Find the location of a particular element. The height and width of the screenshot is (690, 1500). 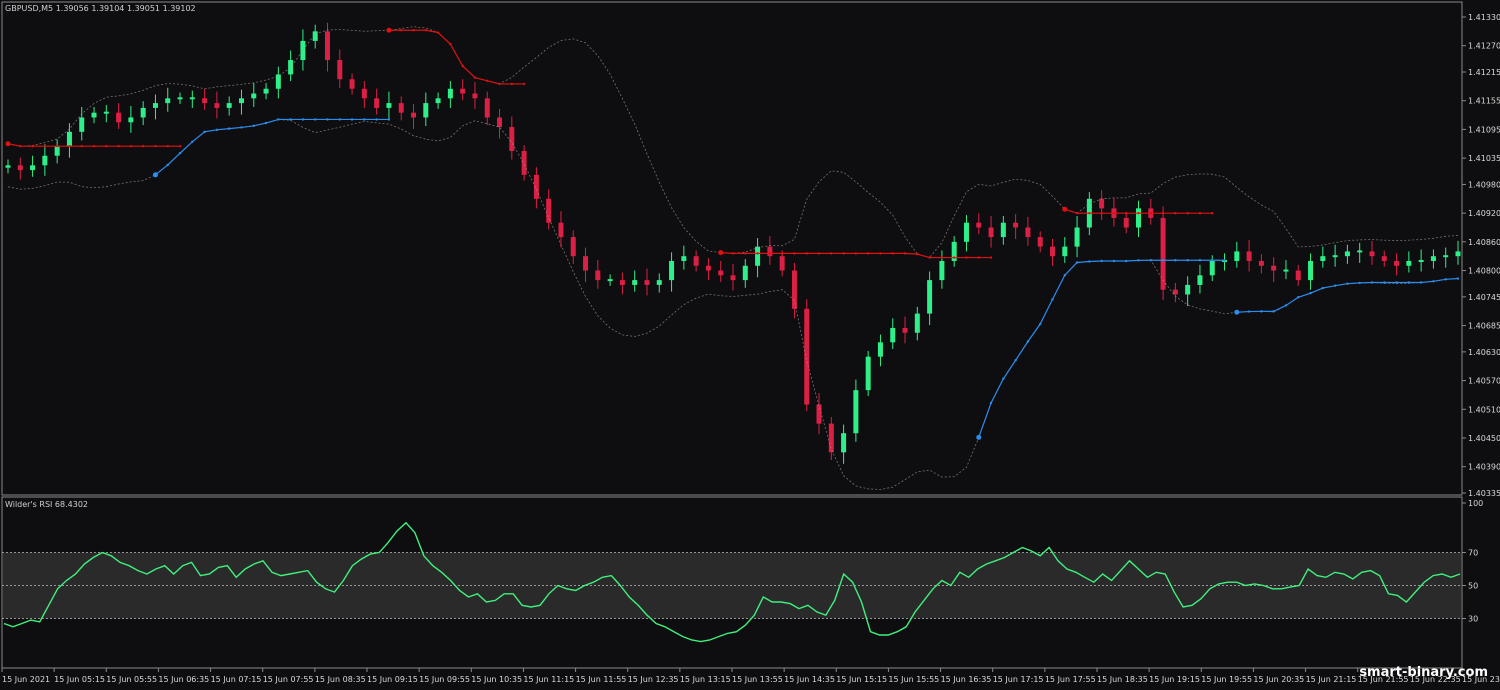

time-tick-label: 15 Jun 05:15 is located at coordinates (79, 679).